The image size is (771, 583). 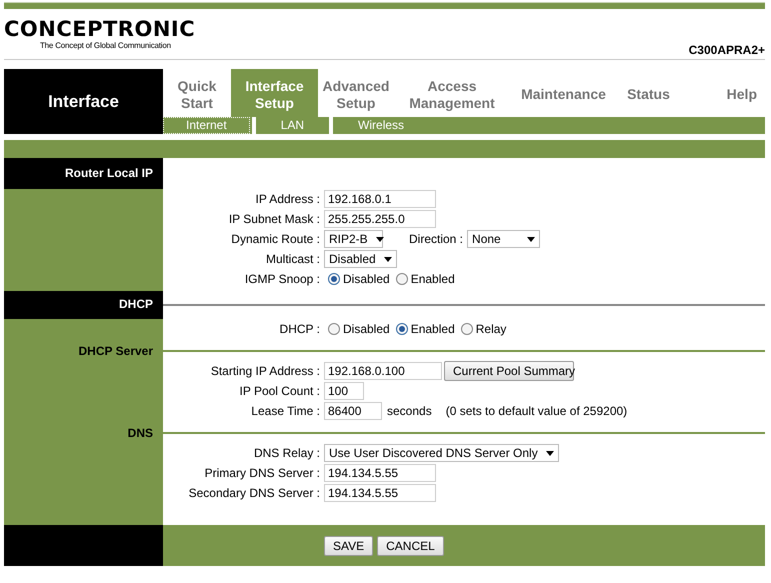 What do you see at coordinates (503, 239) in the screenshot?
I see `dropdown: None` at bounding box center [503, 239].